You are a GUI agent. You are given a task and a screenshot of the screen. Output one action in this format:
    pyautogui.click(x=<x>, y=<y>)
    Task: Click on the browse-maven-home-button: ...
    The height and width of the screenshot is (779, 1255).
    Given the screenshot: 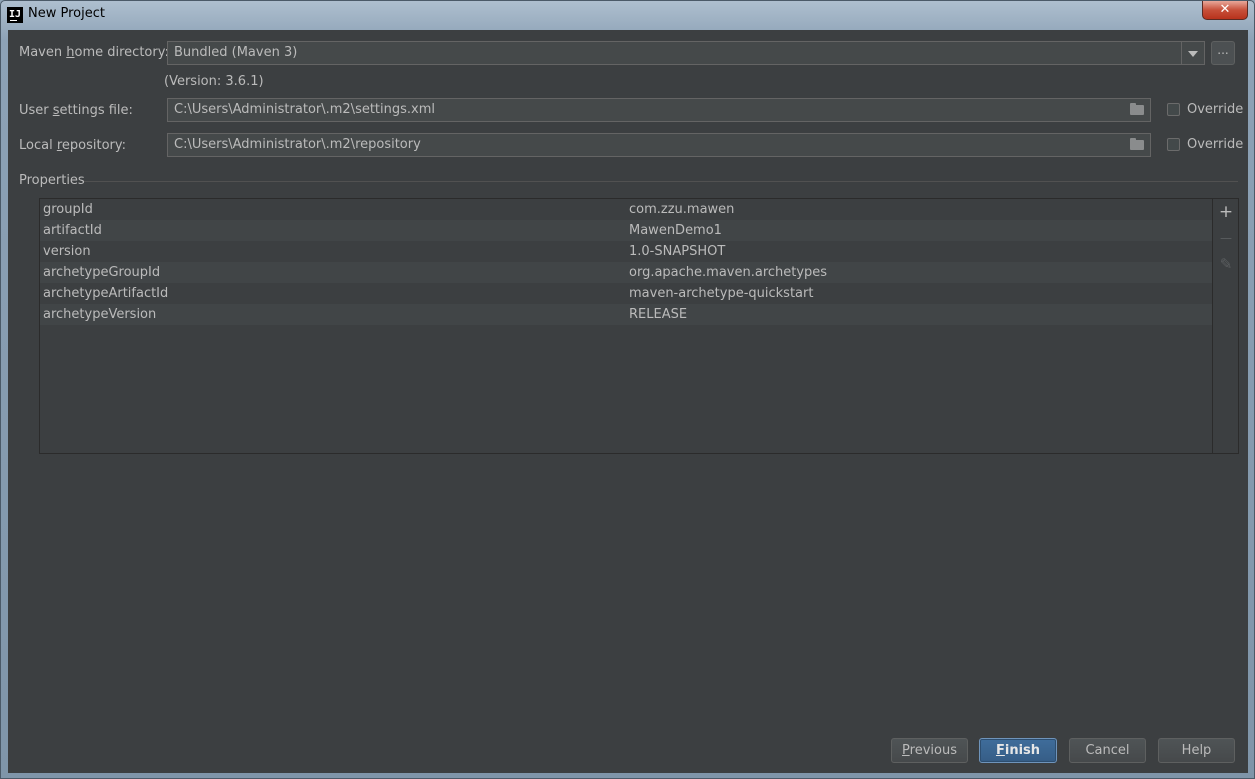 What is the action you would take?
    pyautogui.click(x=1223, y=53)
    